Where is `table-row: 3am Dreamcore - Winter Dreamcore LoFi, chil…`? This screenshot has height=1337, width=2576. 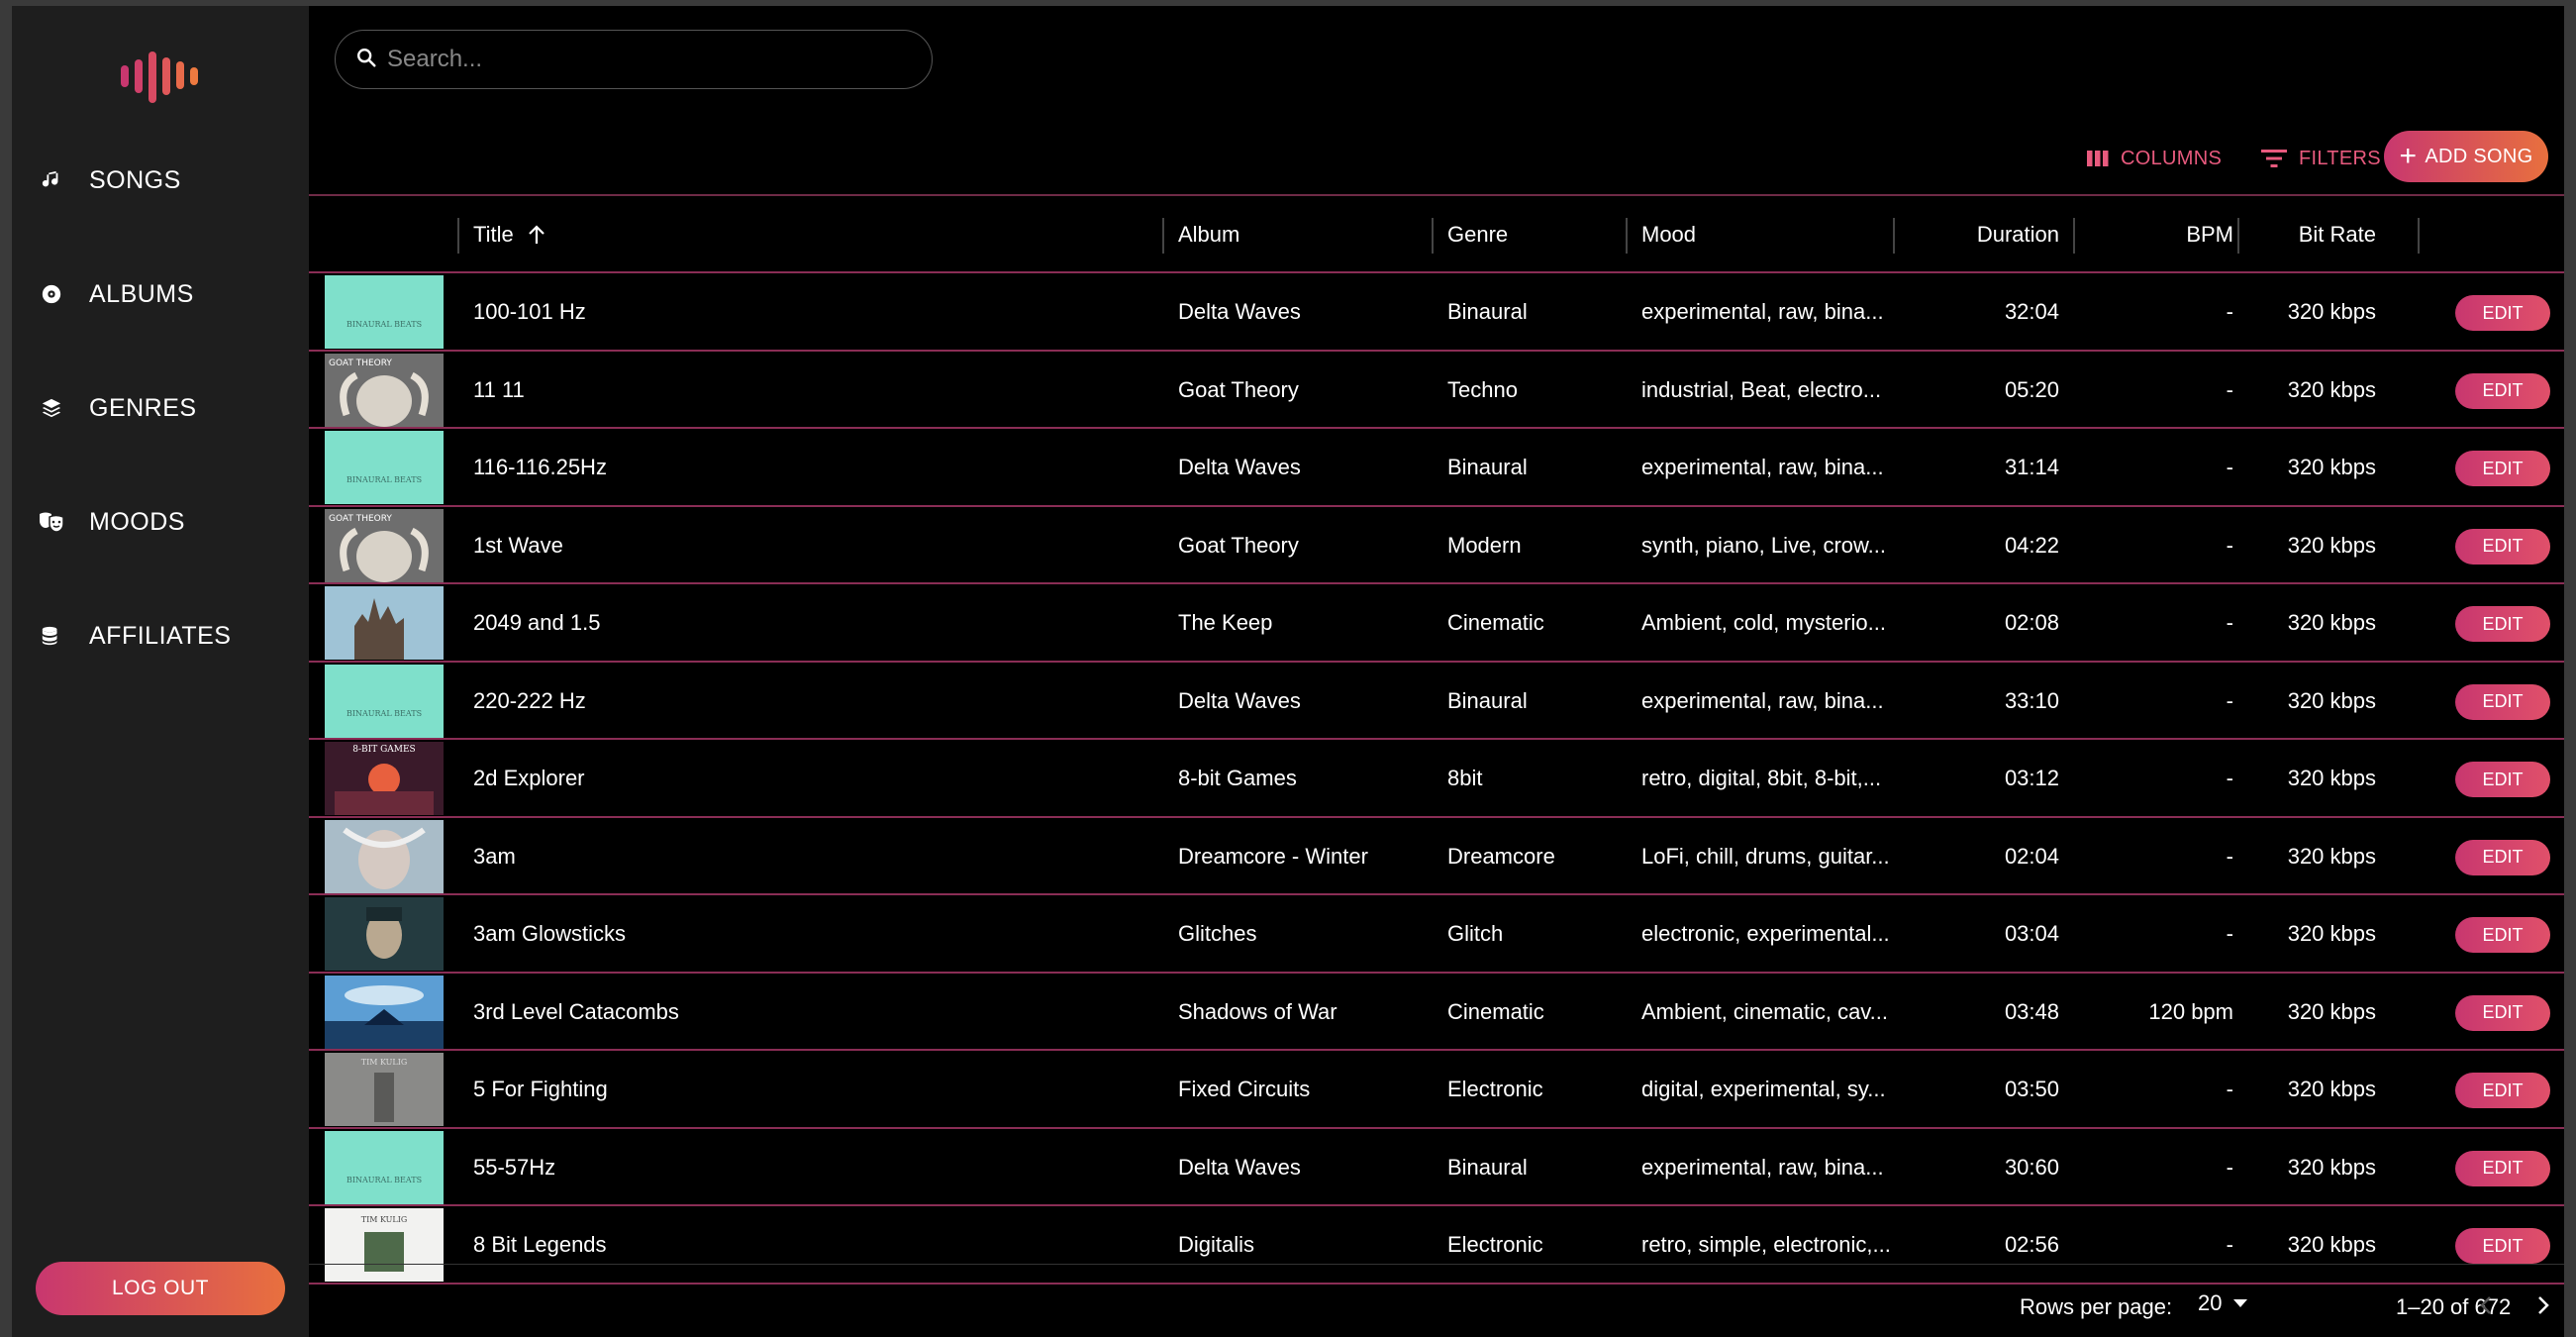
table-row: 3am Dreamcore - Winter Dreamcore LoFi, chil… is located at coordinates (1437, 856).